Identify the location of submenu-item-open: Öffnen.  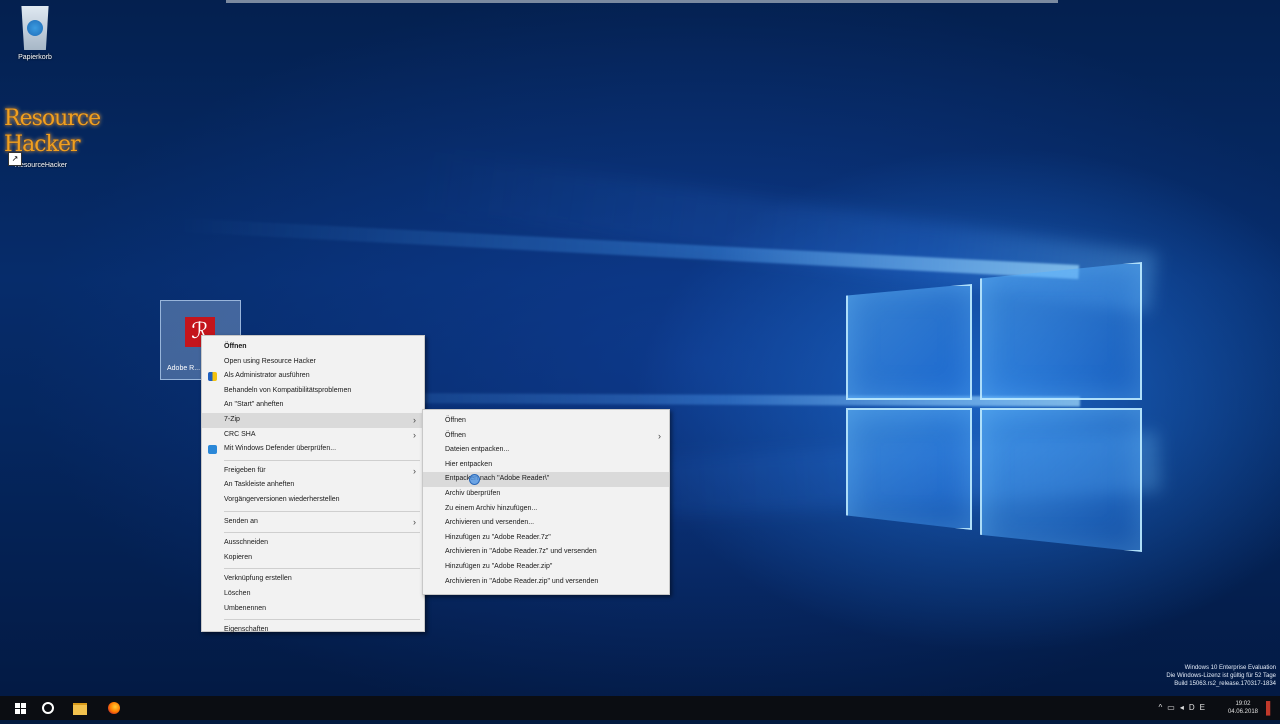
(546, 421).